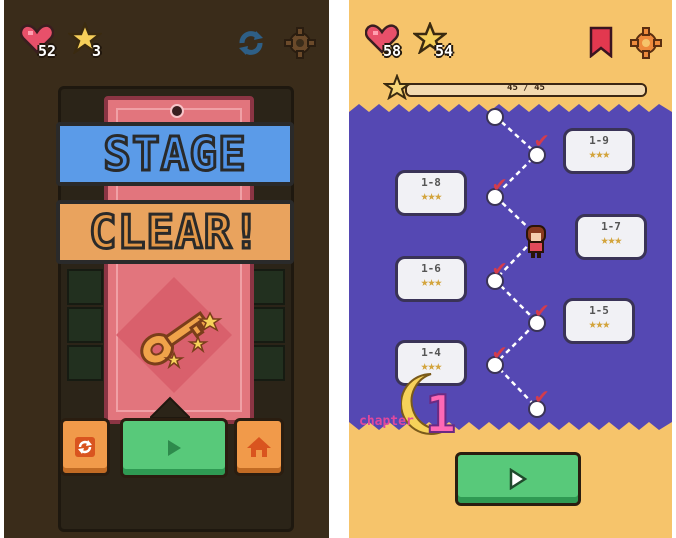  I want to click on home-icon, so click(259, 447).